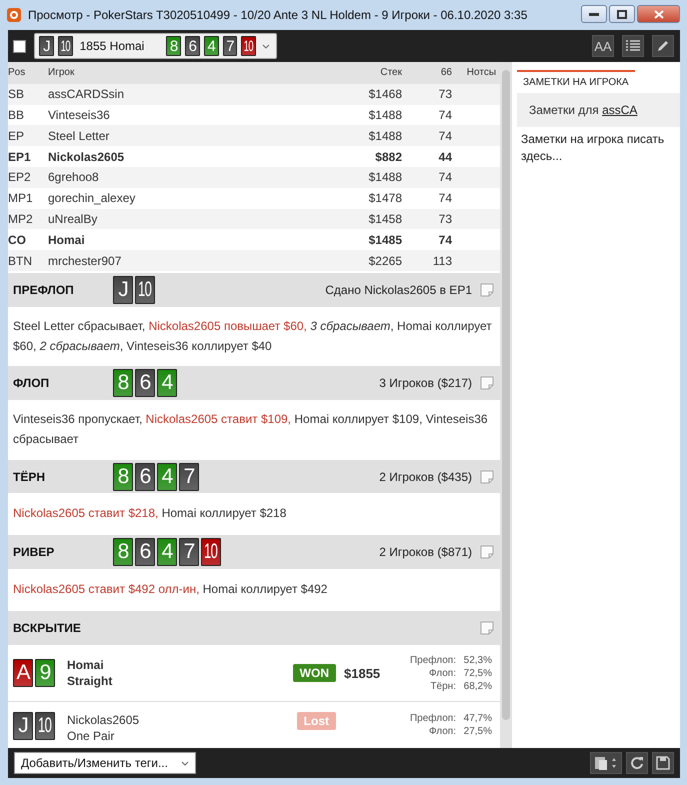 This screenshot has width=687, height=785. I want to click on select-checkbox, so click(19, 46).